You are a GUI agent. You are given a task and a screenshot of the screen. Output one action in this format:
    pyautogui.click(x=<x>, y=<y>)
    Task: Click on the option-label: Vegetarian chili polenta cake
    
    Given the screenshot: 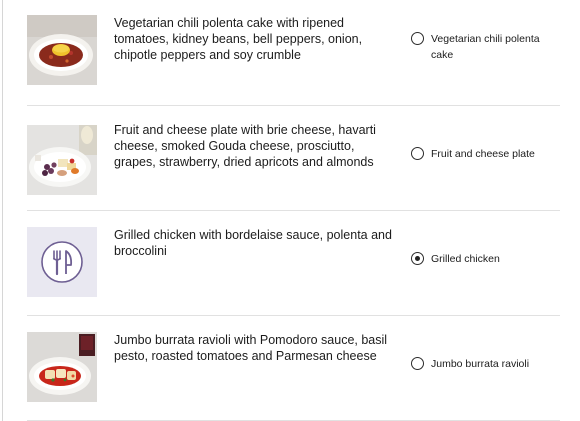 What is the action you would take?
    pyautogui.click(x=491, y=47)
    